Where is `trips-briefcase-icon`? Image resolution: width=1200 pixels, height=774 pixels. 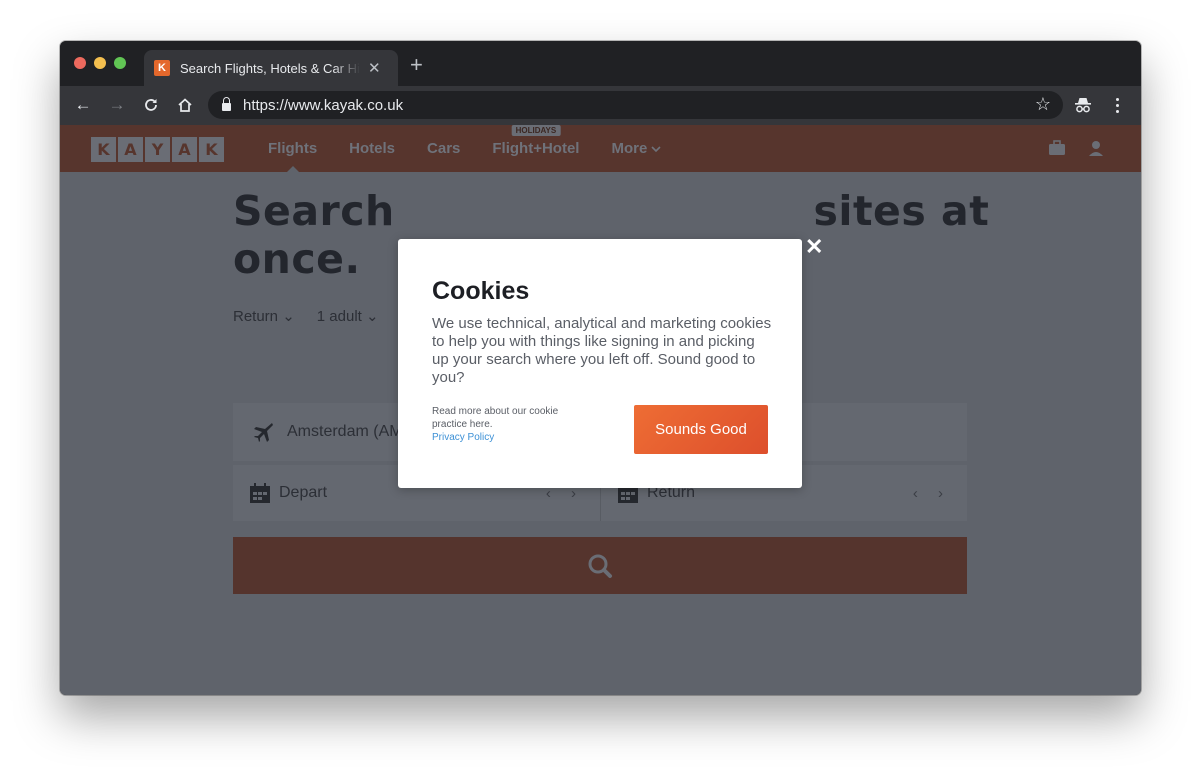 trips-briefcase-icon is located at coordinates (1057, 148).